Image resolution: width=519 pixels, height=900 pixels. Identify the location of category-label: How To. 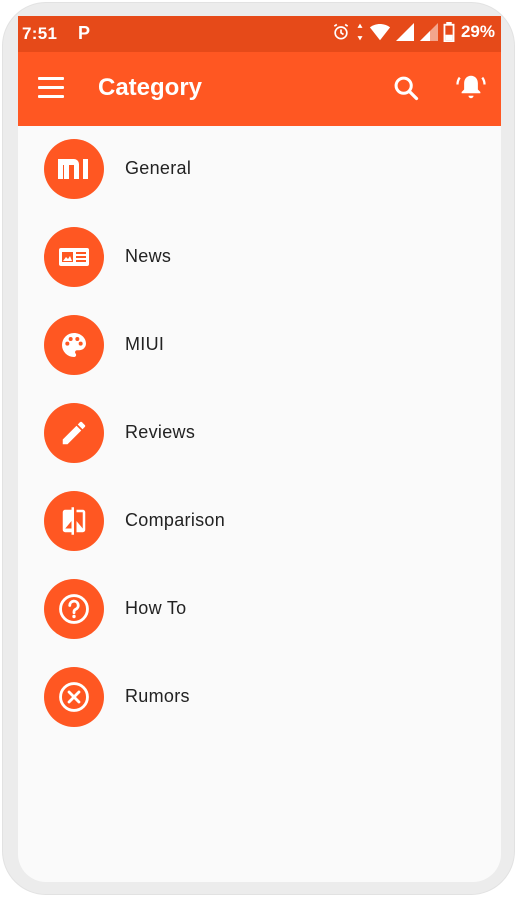
(156, 608).